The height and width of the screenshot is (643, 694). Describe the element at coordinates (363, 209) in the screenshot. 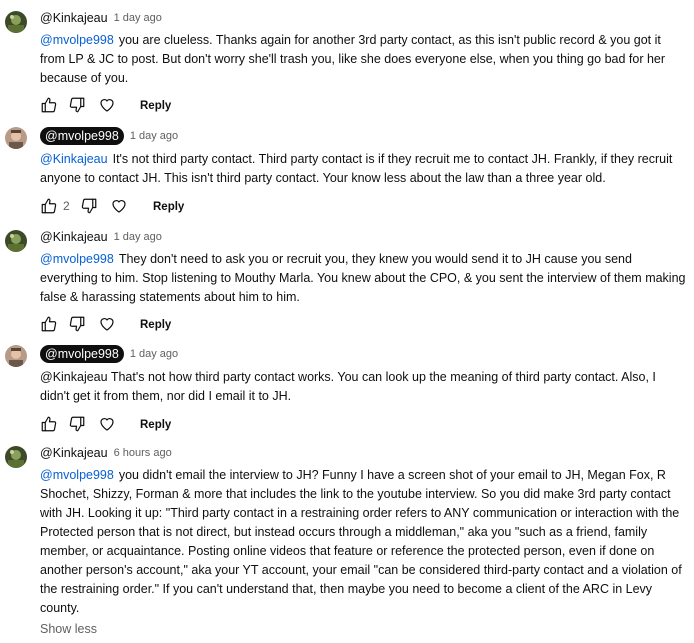

I see `comment-actions: 2 Reply` at that location.